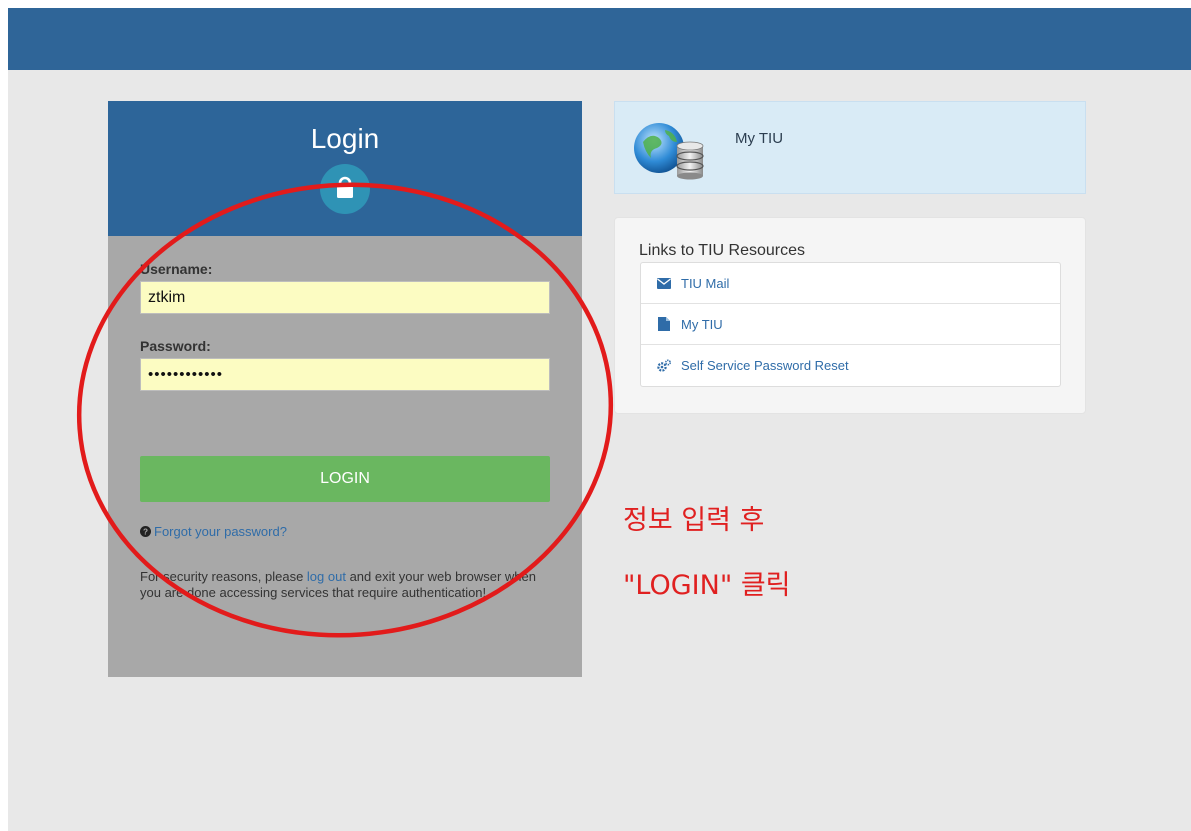 The height and width of the screenshot is (831, 1191). I want to click on login-title: Login, so click(345, 138).